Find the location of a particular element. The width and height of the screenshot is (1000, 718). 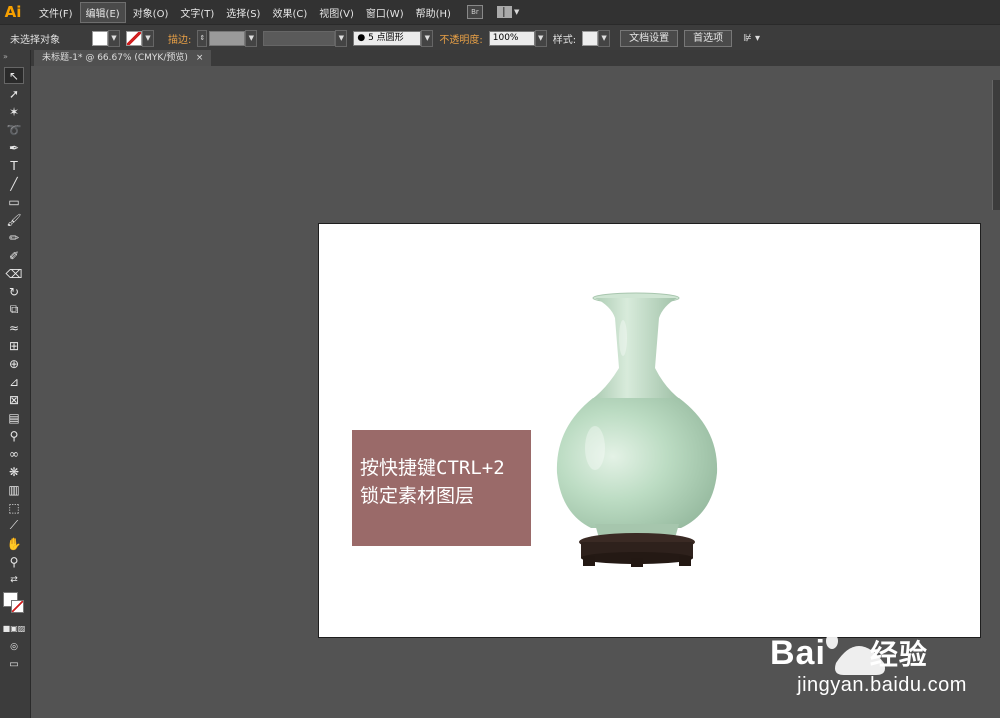

line-tool-icon: ╱ is located at coordinates (14, 183).